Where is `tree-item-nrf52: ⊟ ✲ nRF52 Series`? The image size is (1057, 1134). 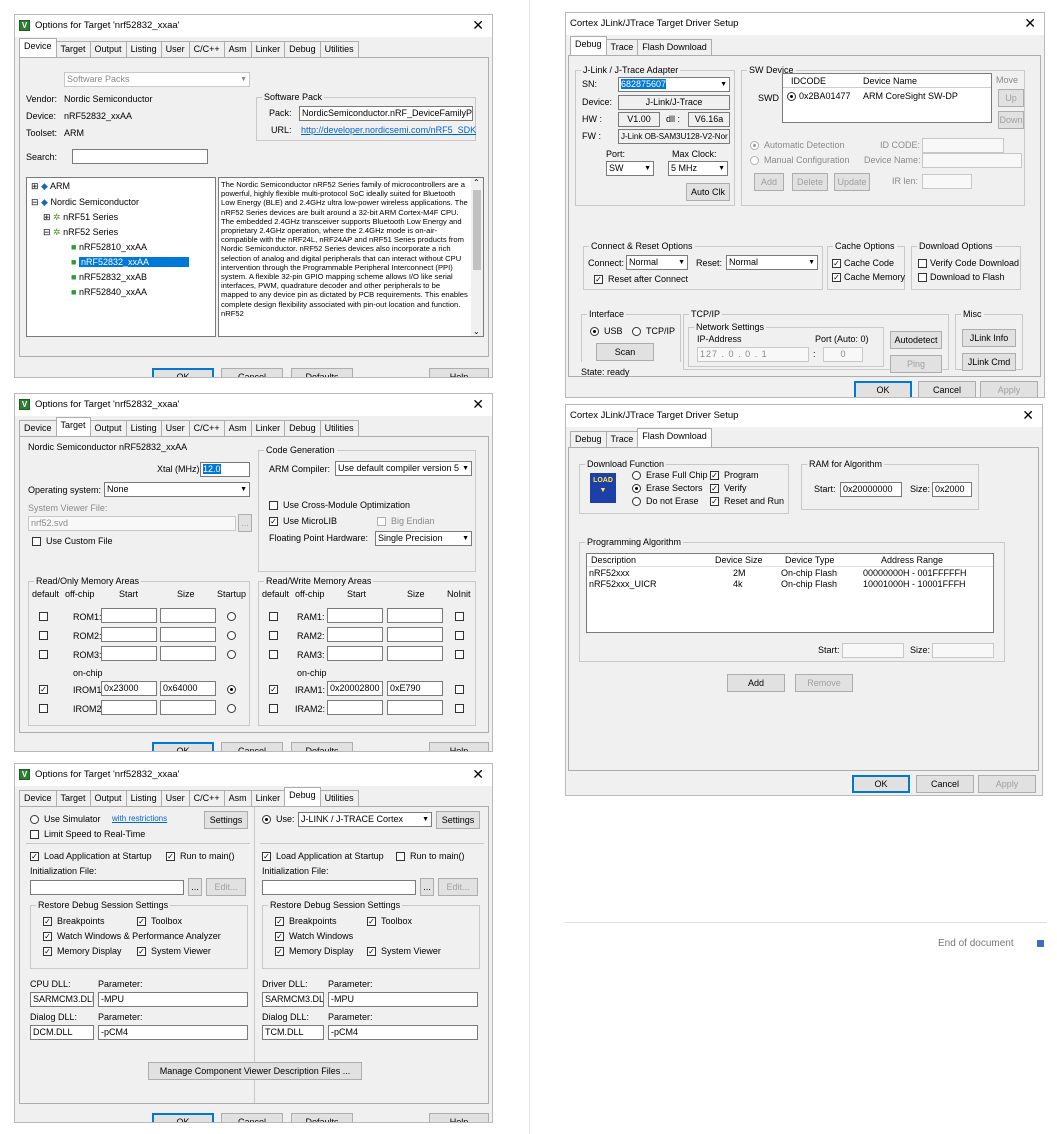
tree-item-nrf52: ⊟ ✲ nRF52 Series is located at coordinates (80, 232).